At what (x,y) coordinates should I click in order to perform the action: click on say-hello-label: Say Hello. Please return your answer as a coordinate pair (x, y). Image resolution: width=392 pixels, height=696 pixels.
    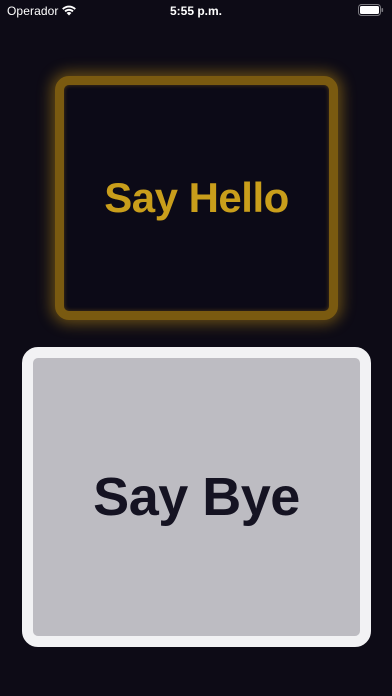
    Looking at the image, I should click on (196, 197).